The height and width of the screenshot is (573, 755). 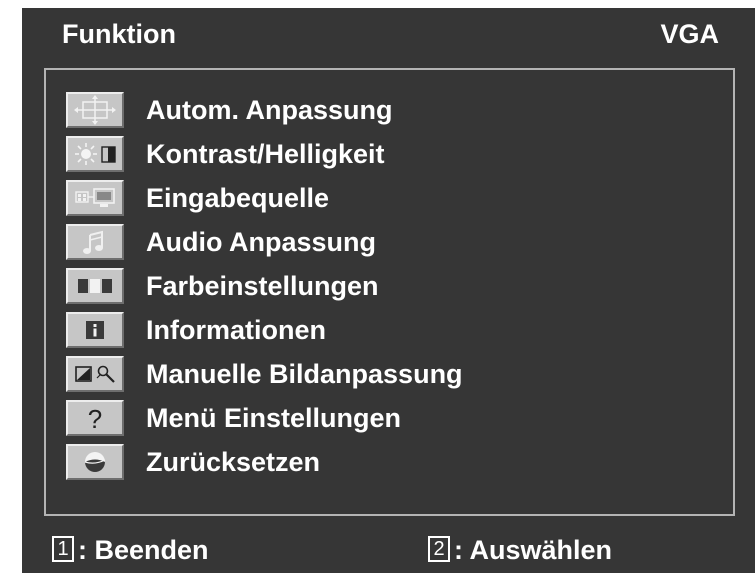 I want to click on select-hint-label: : Auswählen, so click(x=533, y=550).